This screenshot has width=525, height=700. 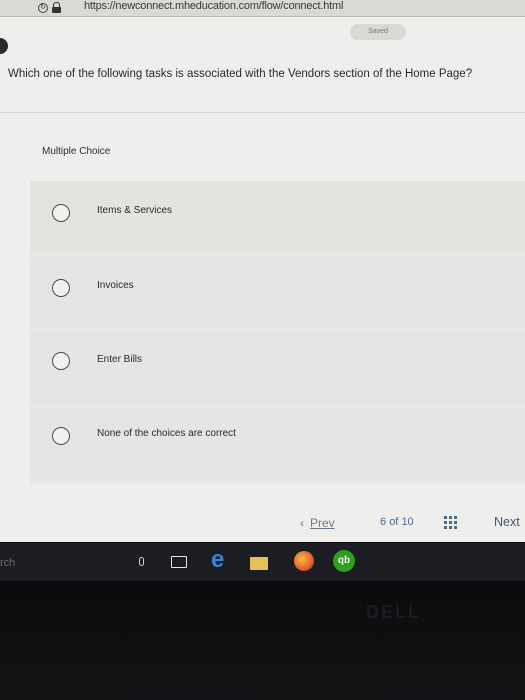 I want to click on windows-taskbar: rch e qb, so click(x=262, y=562).